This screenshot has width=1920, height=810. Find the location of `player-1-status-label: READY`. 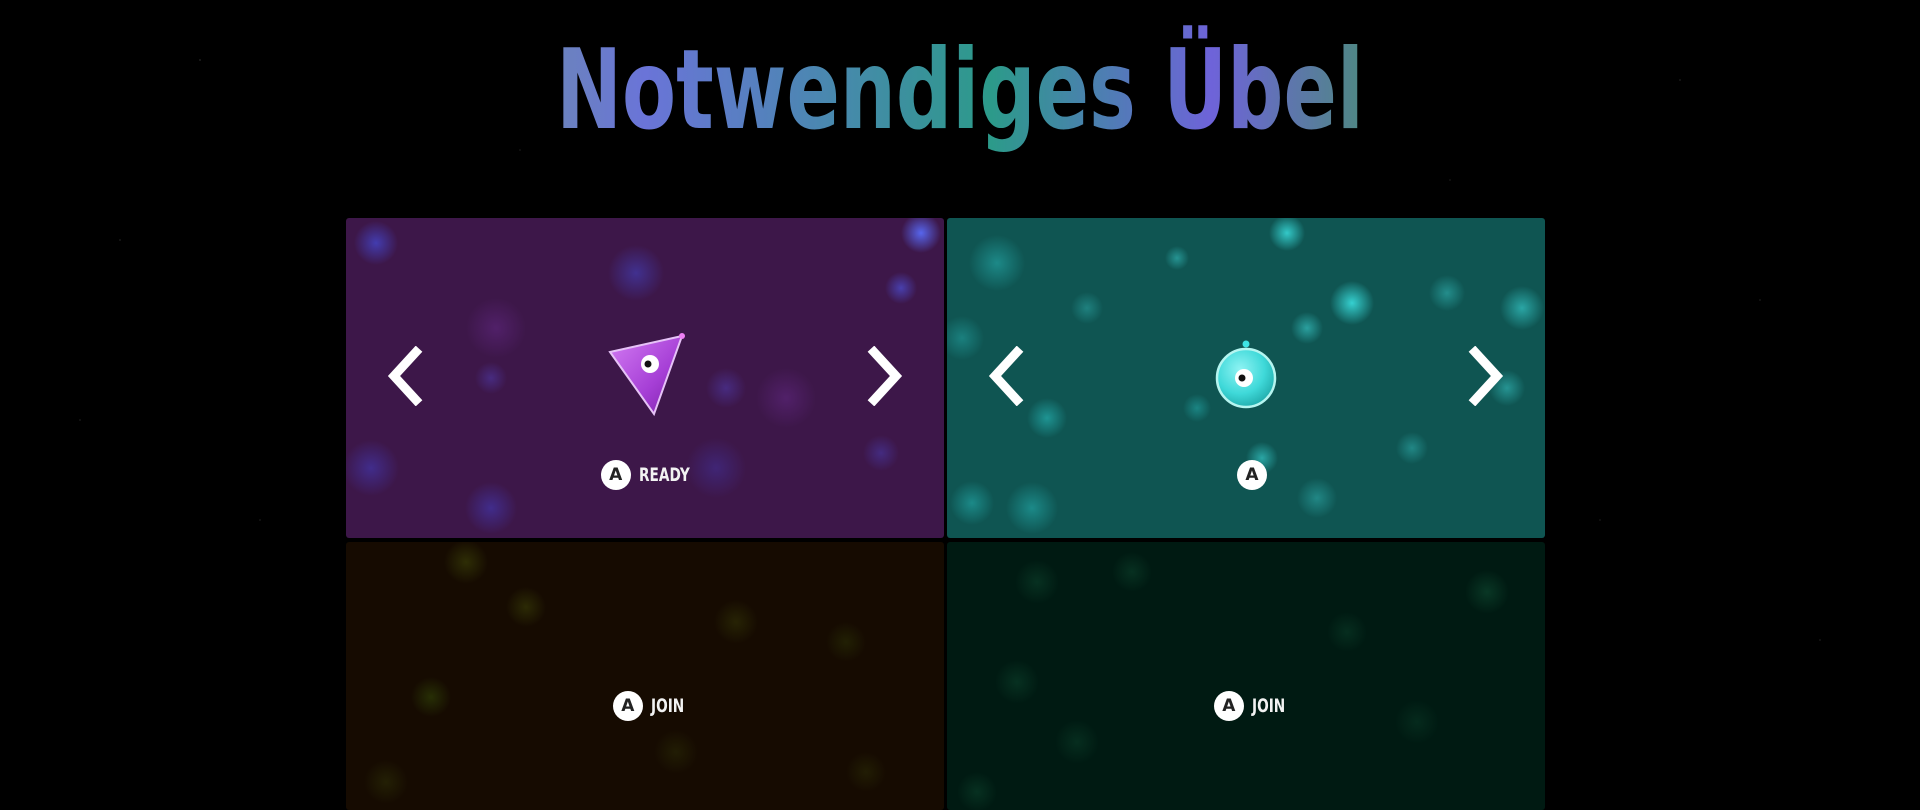

player-1-status-label: READY is located at coordinates (664, 475).